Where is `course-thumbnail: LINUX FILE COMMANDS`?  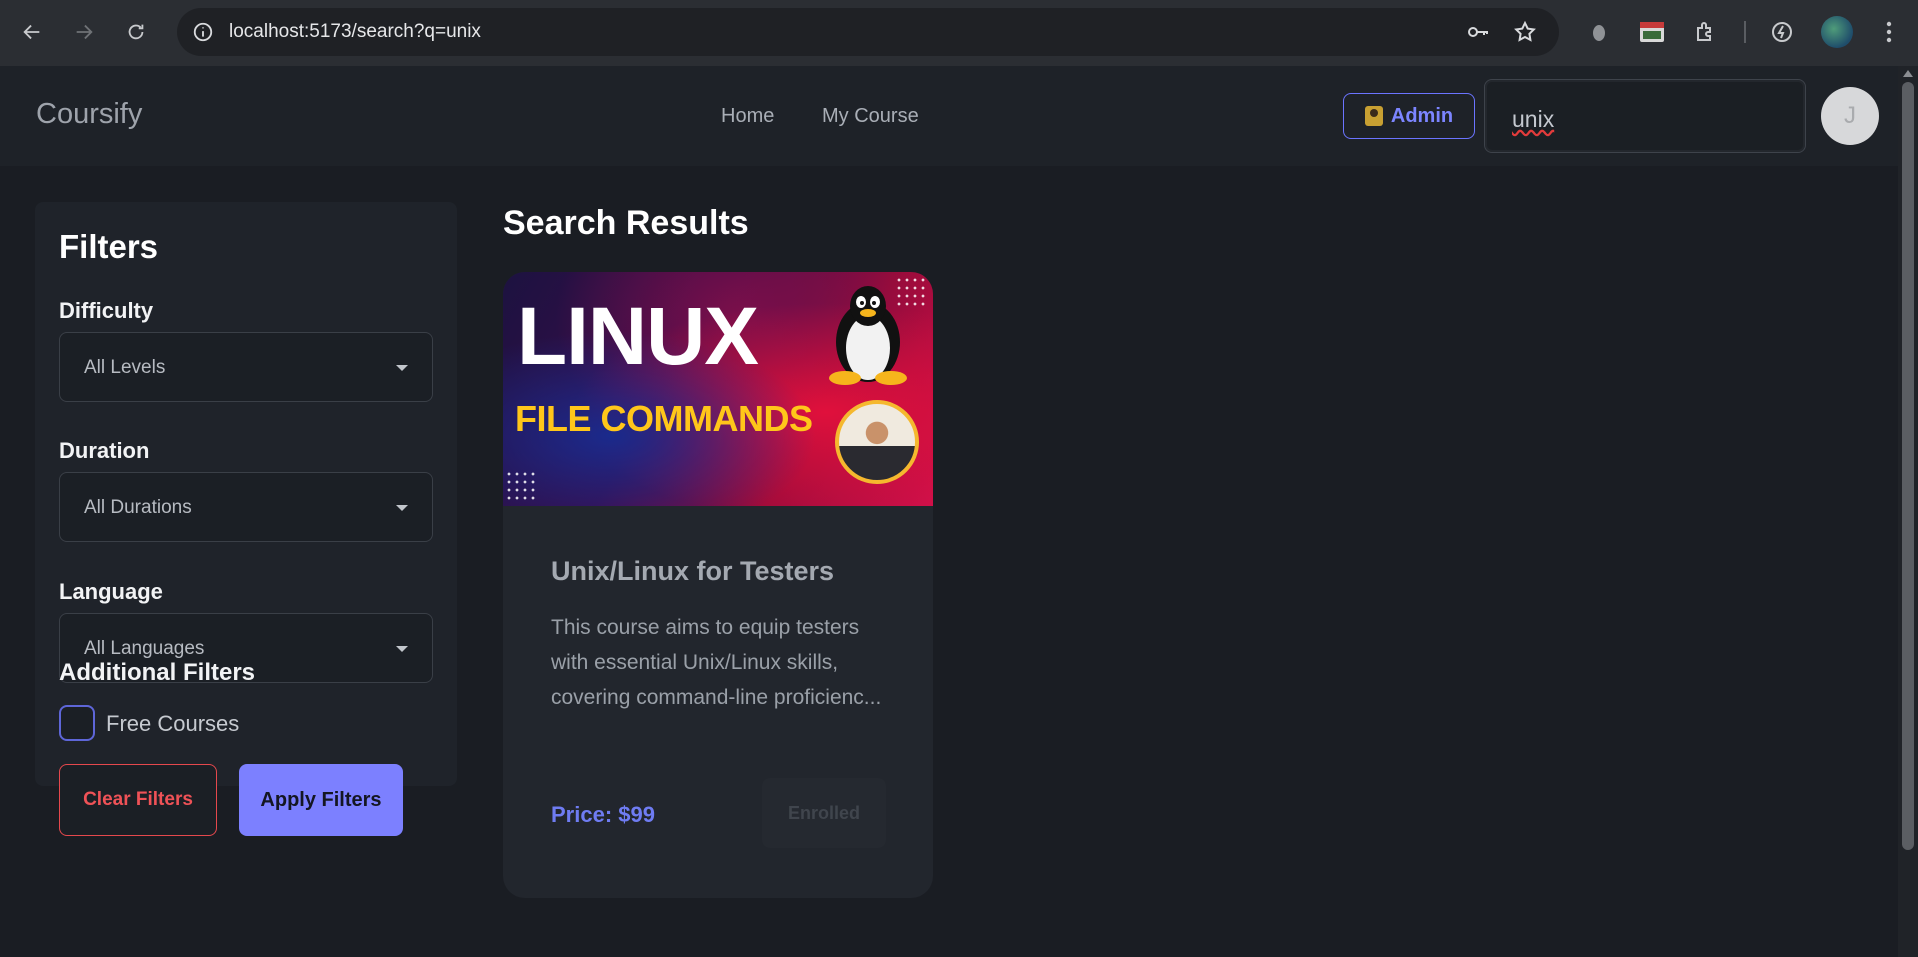
course-thumbnail: LINUX FILE COMMANDS is located at coordinates (718, 389).